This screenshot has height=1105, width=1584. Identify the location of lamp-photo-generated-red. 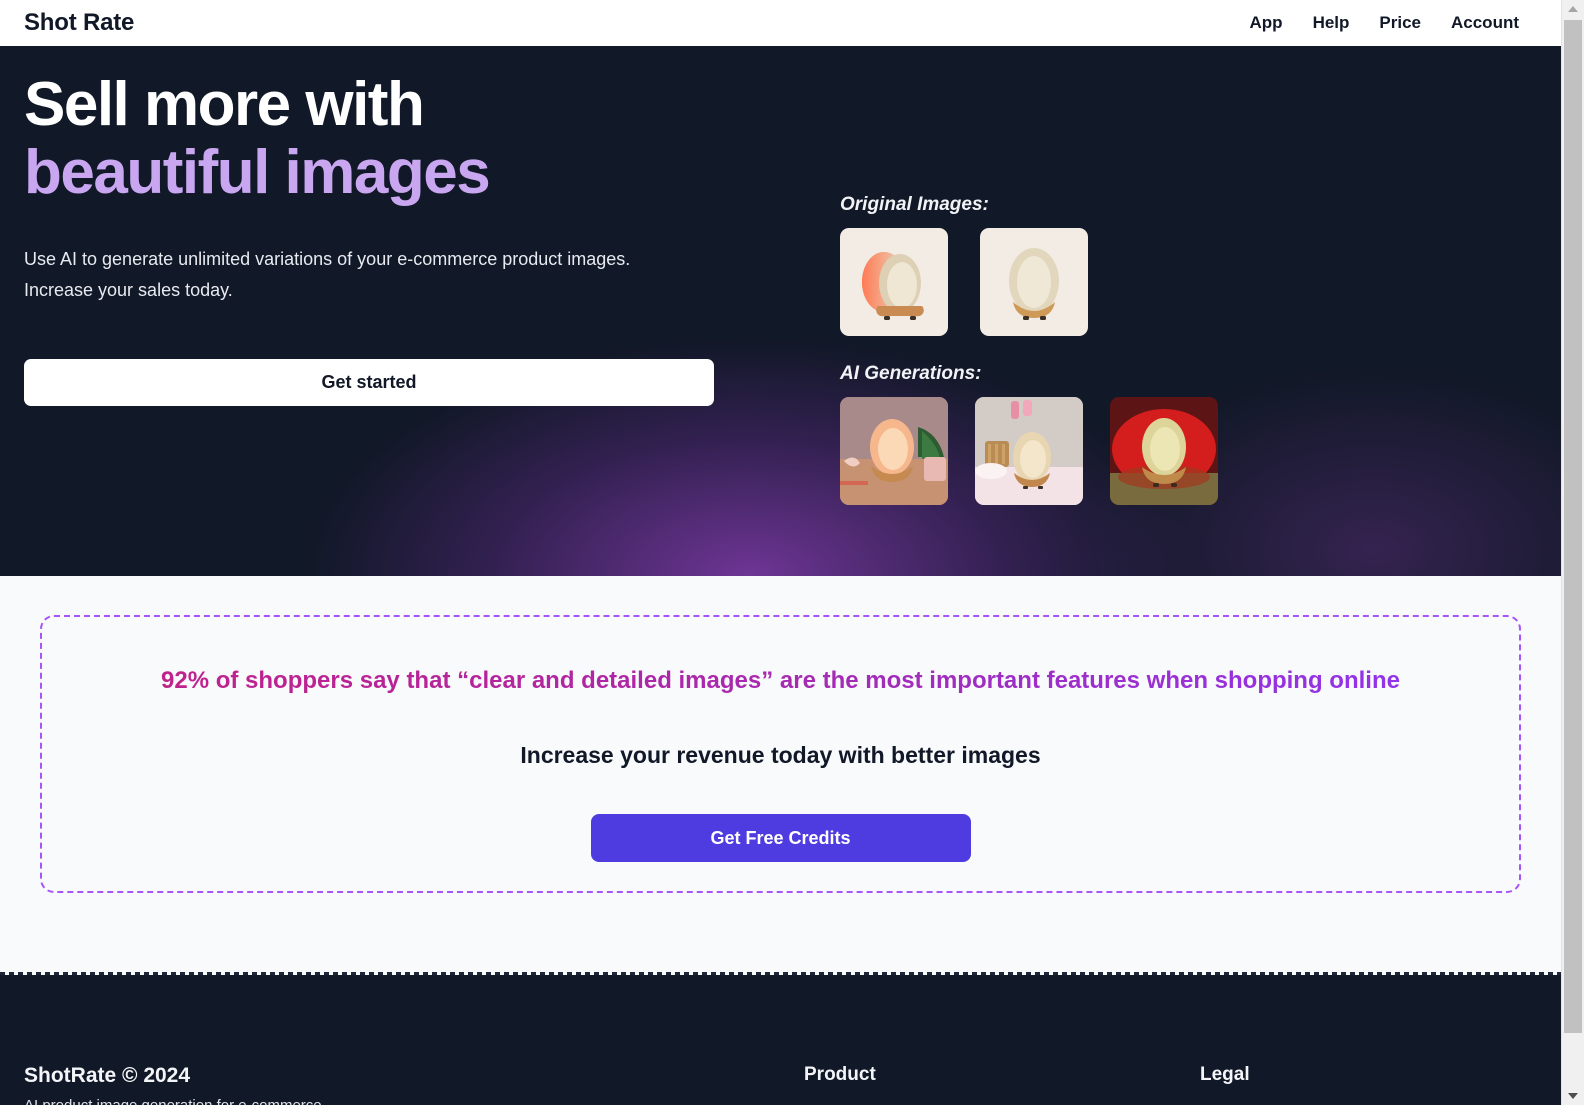
(1164, 451).